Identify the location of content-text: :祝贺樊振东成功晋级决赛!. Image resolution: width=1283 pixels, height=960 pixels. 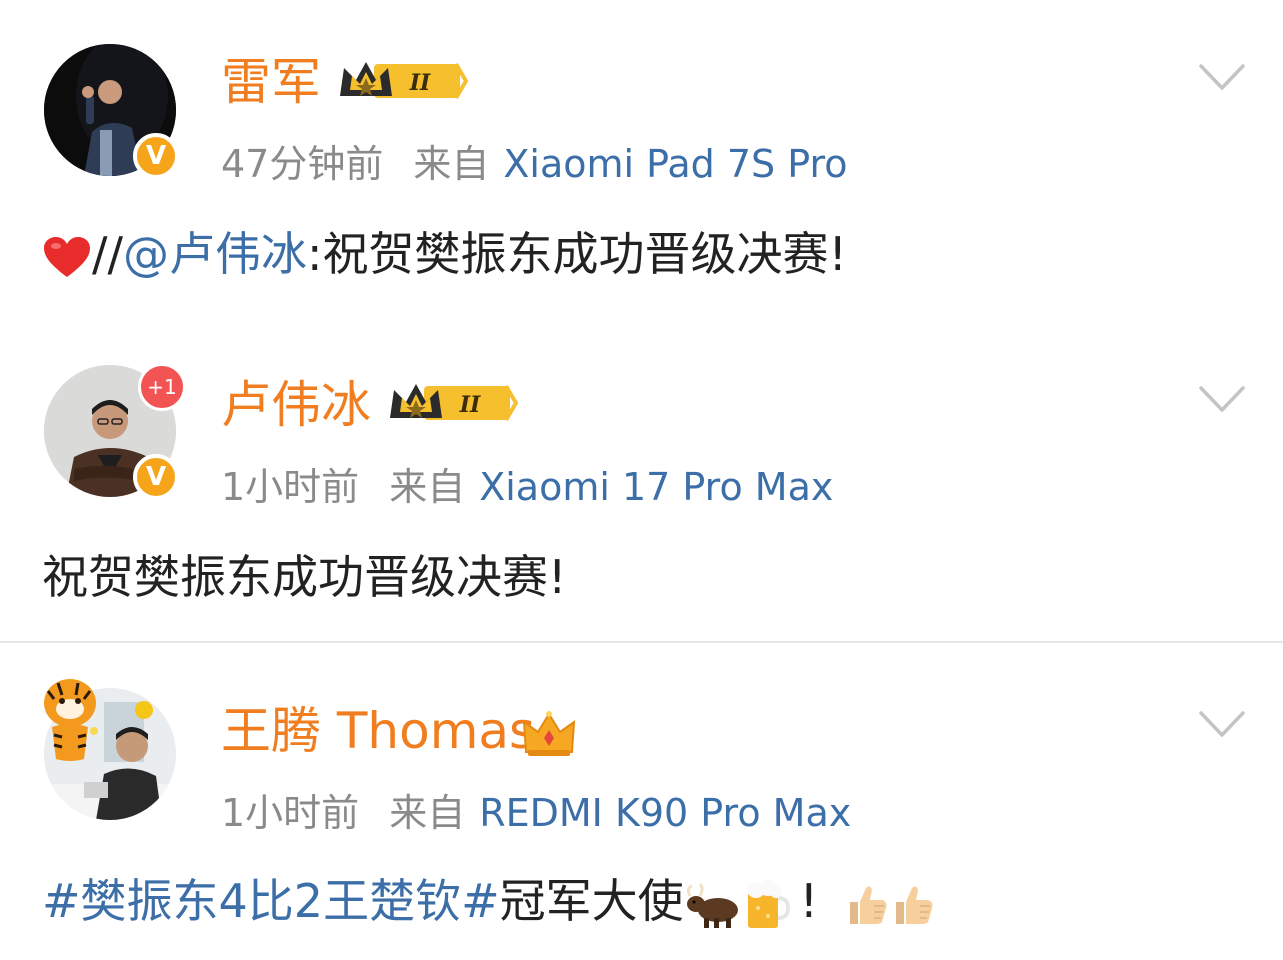
(577, 254).